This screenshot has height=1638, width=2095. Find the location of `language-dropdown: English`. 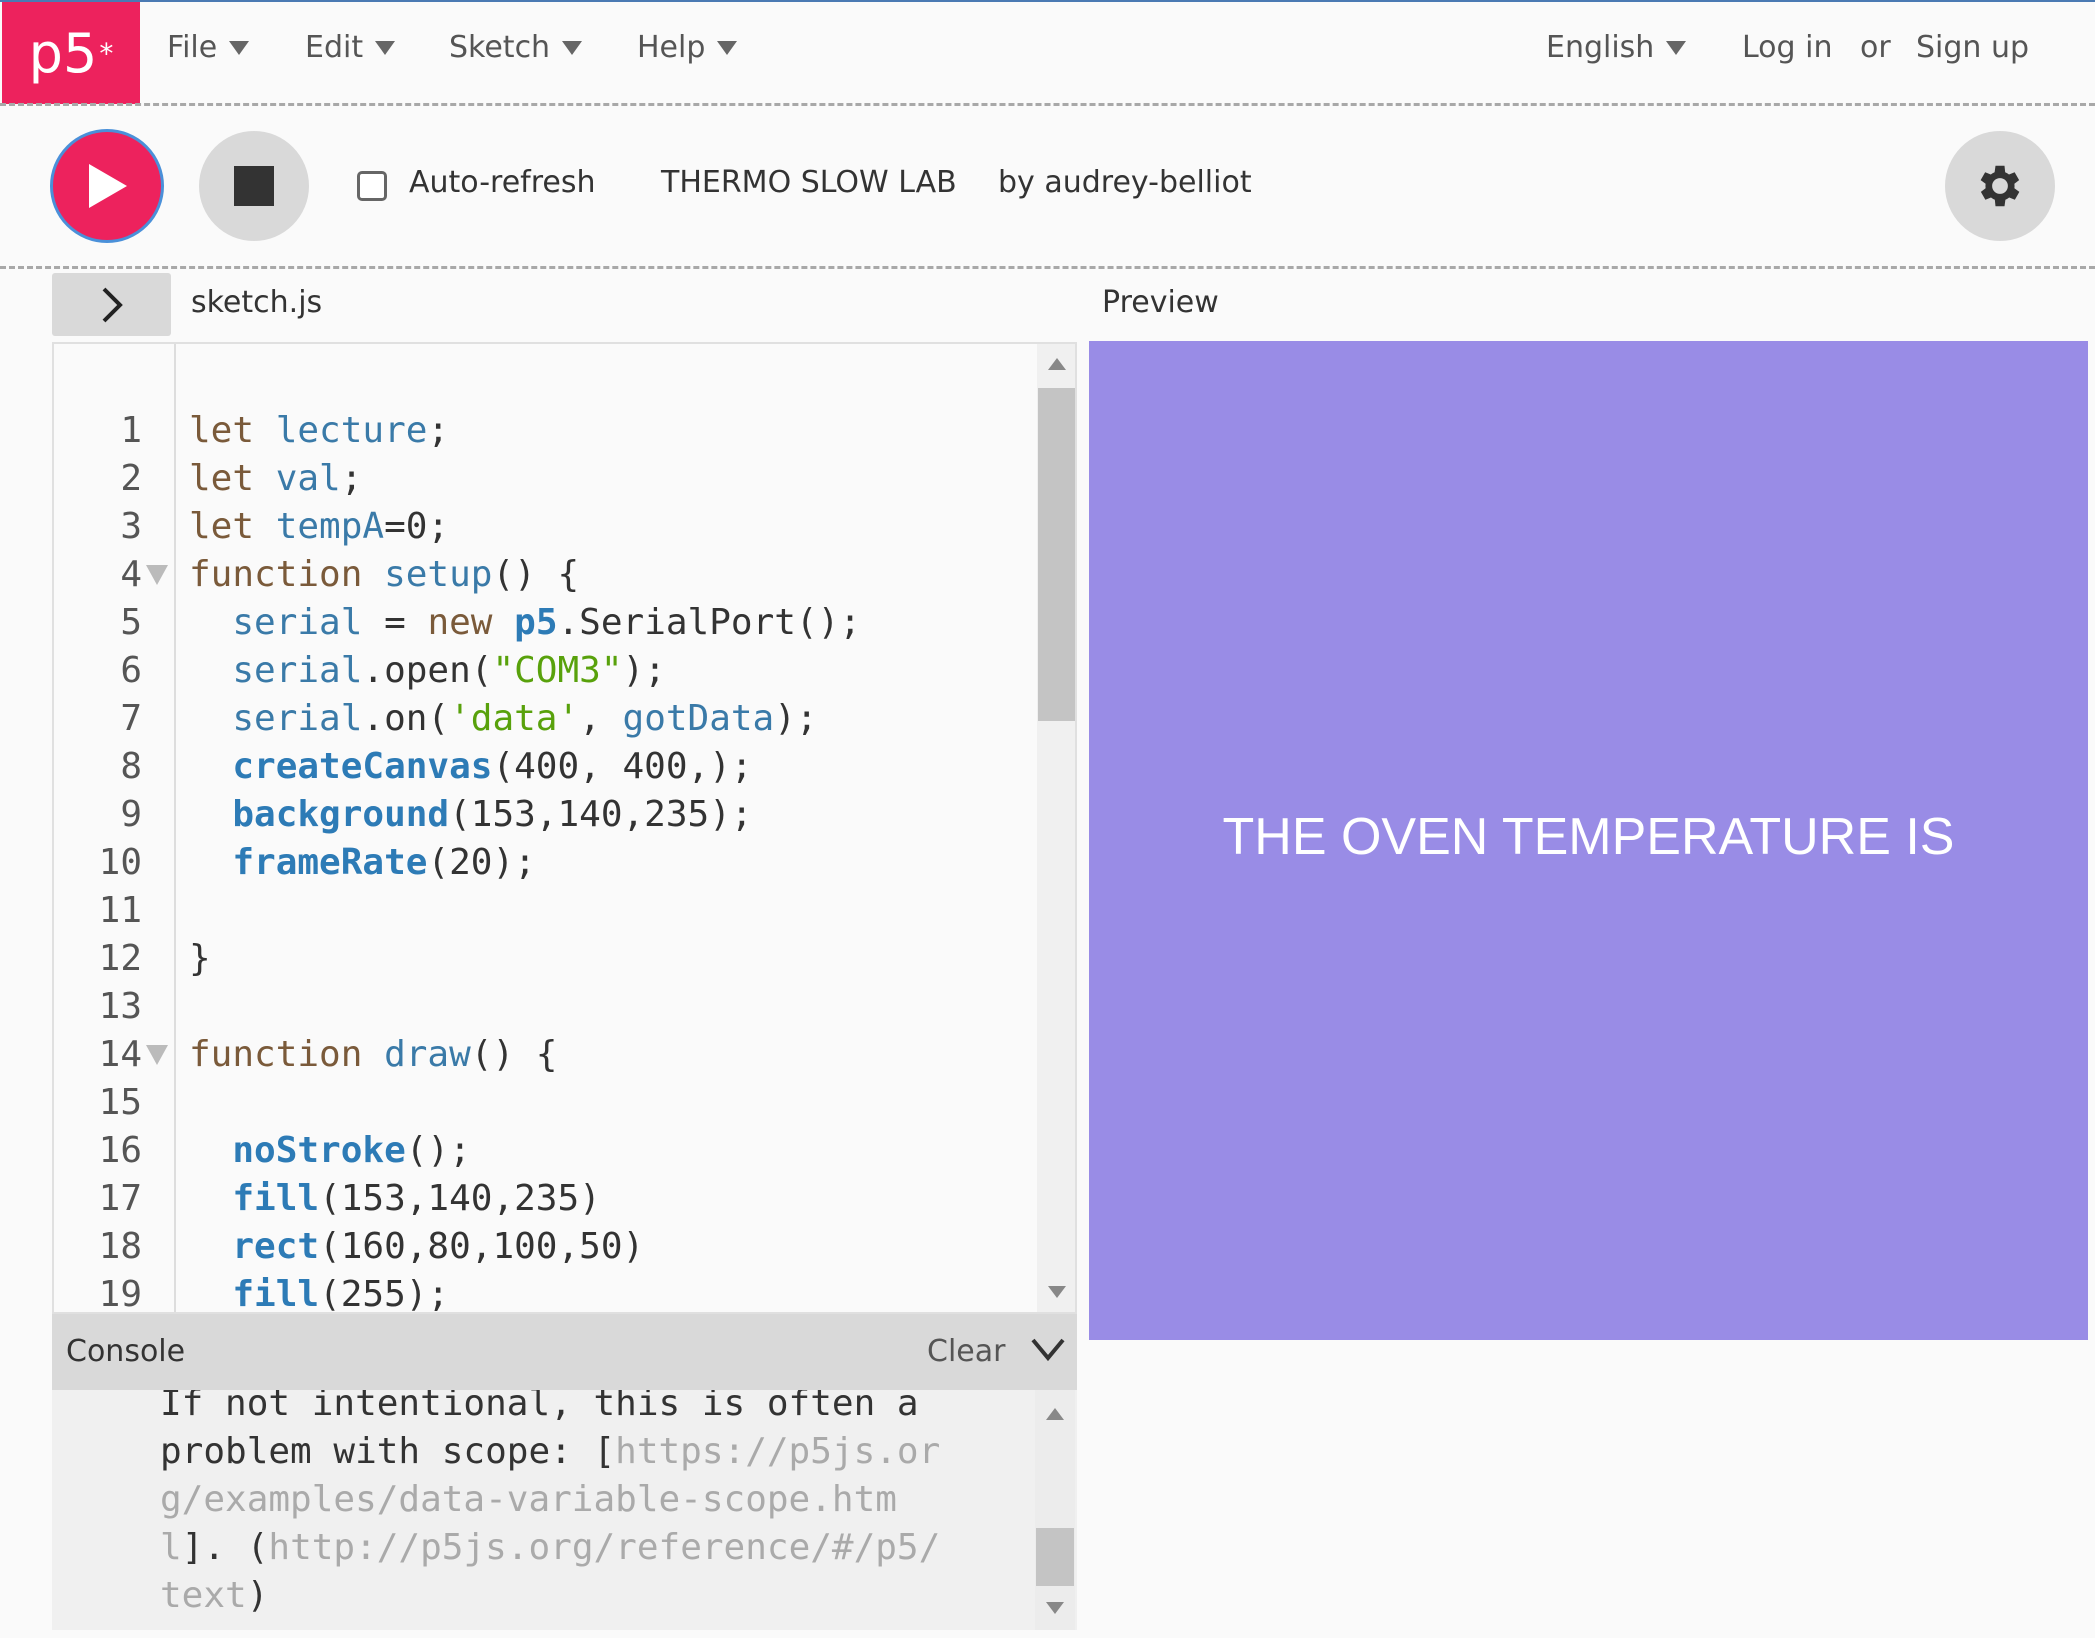

language-dropdown: English is located at coordinates (1616, 47).